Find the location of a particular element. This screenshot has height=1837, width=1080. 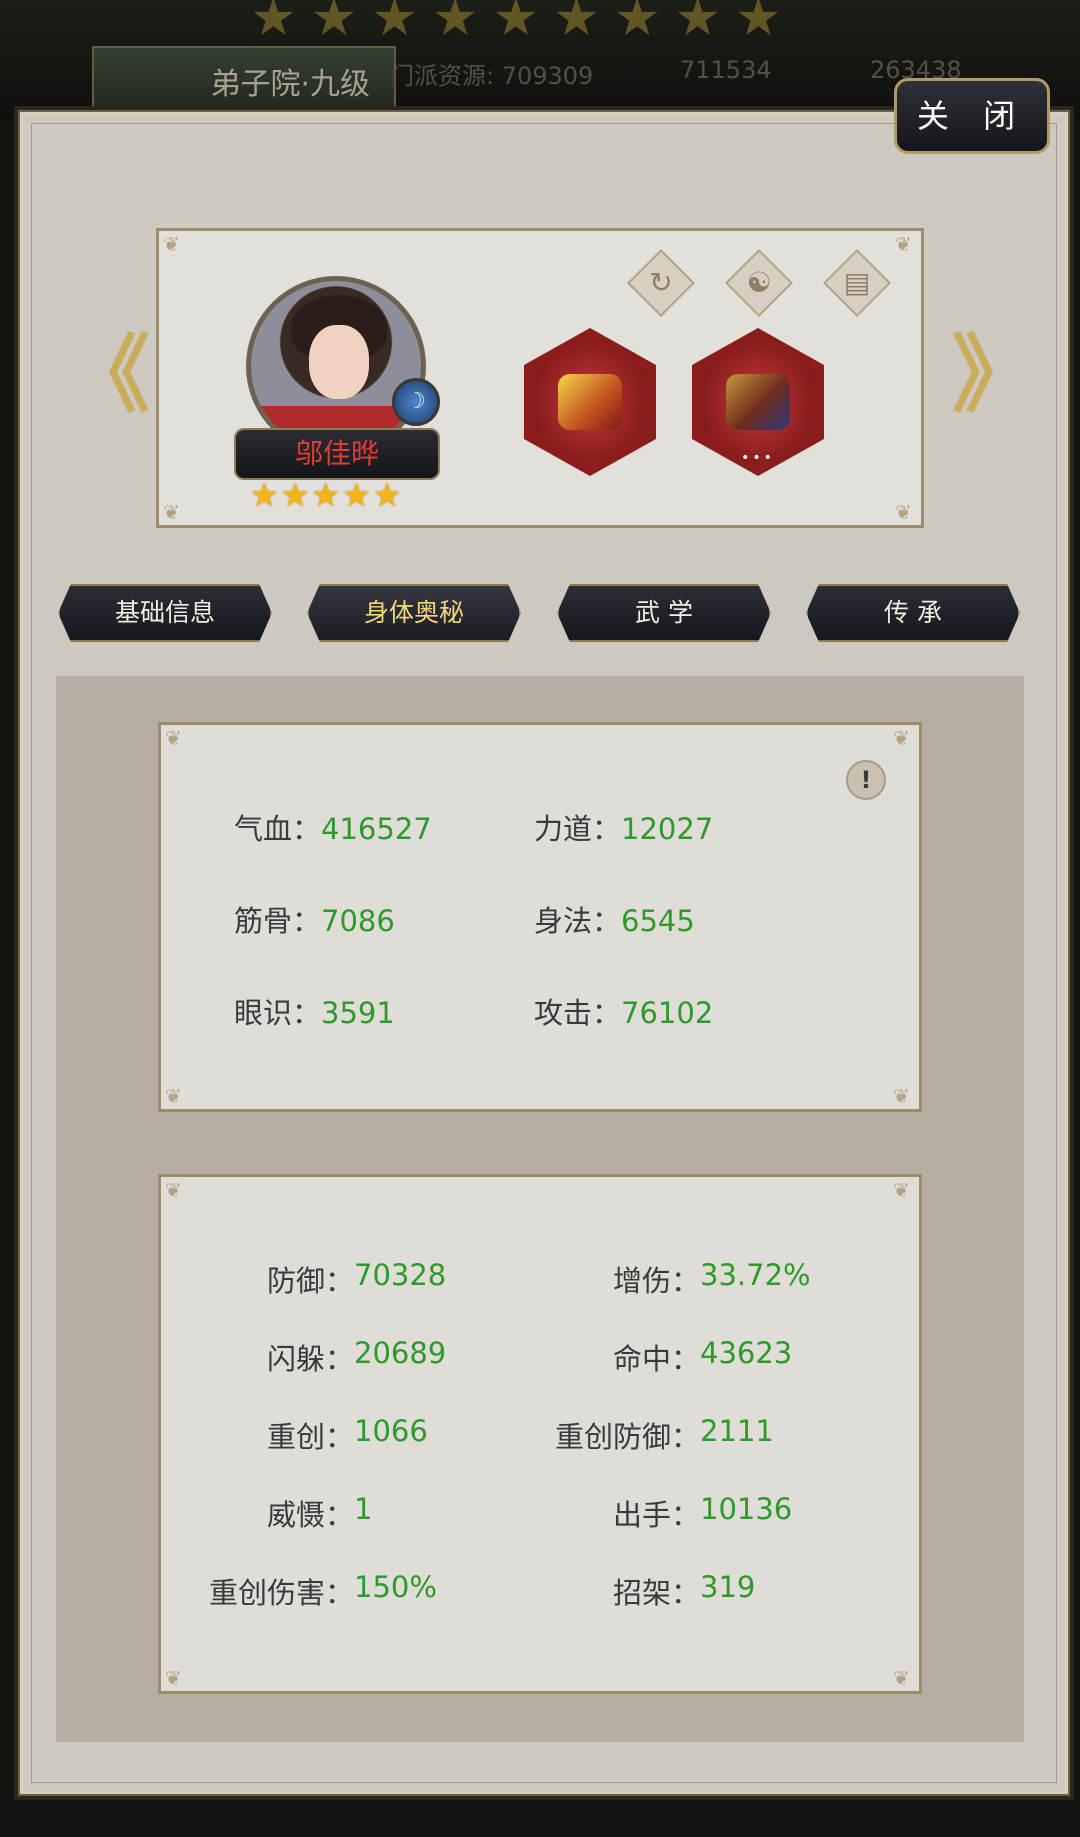

tab-martial-arts: 武 学 is located at coordinates (664, 613).